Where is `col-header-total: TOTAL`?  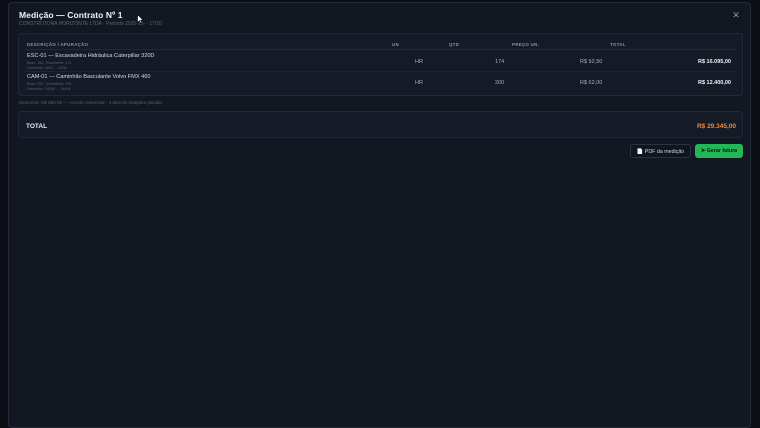 col-header-total: TOTAL is located at coordinates (618, 44).